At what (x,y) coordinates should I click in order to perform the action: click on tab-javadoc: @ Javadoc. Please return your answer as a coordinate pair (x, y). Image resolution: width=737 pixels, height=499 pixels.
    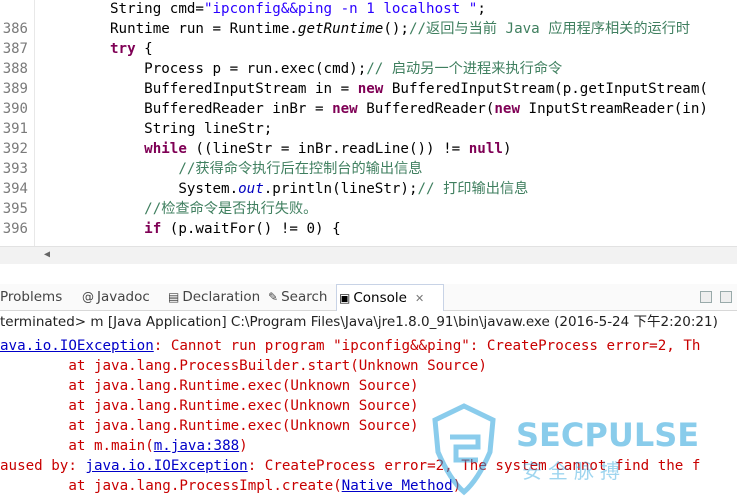
    Looking at the image, I should click on (121, 297).